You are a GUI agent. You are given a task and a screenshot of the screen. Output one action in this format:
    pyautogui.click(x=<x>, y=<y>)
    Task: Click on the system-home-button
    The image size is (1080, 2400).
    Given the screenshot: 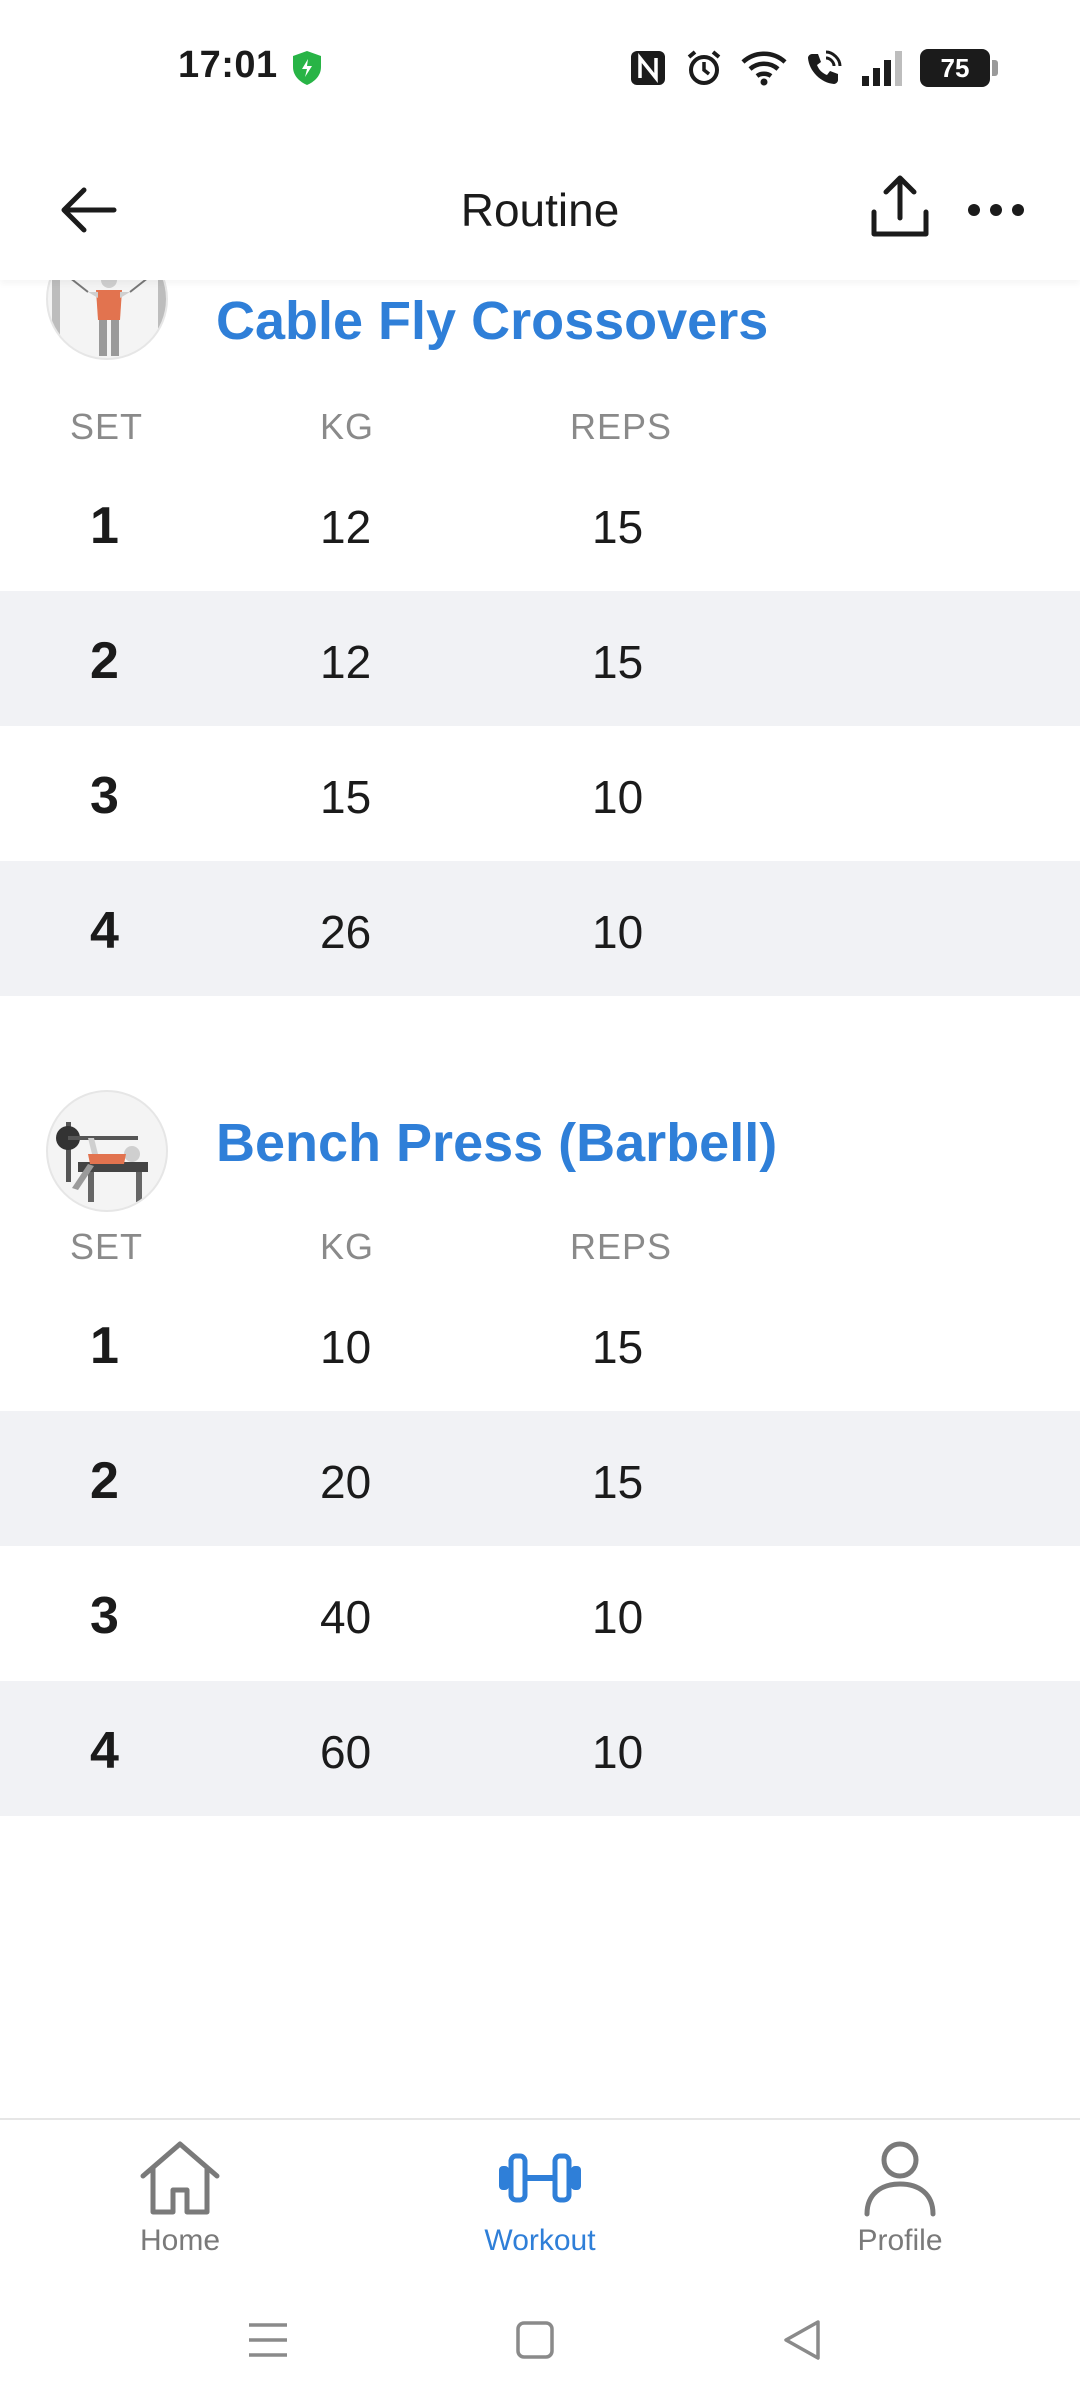 What is the action you would take?
    pyautogui.click(x=535, y=2340)
    